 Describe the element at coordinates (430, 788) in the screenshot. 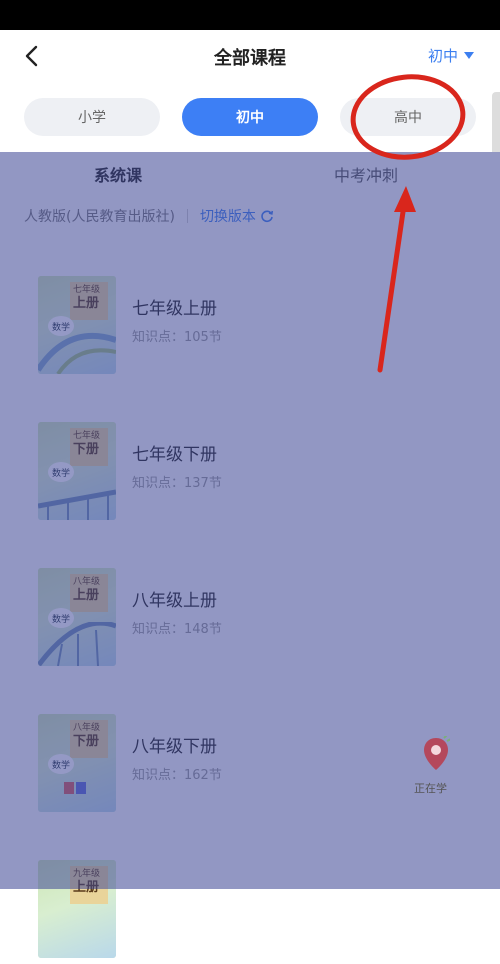

I see `studying-label: 正在学` at that location.